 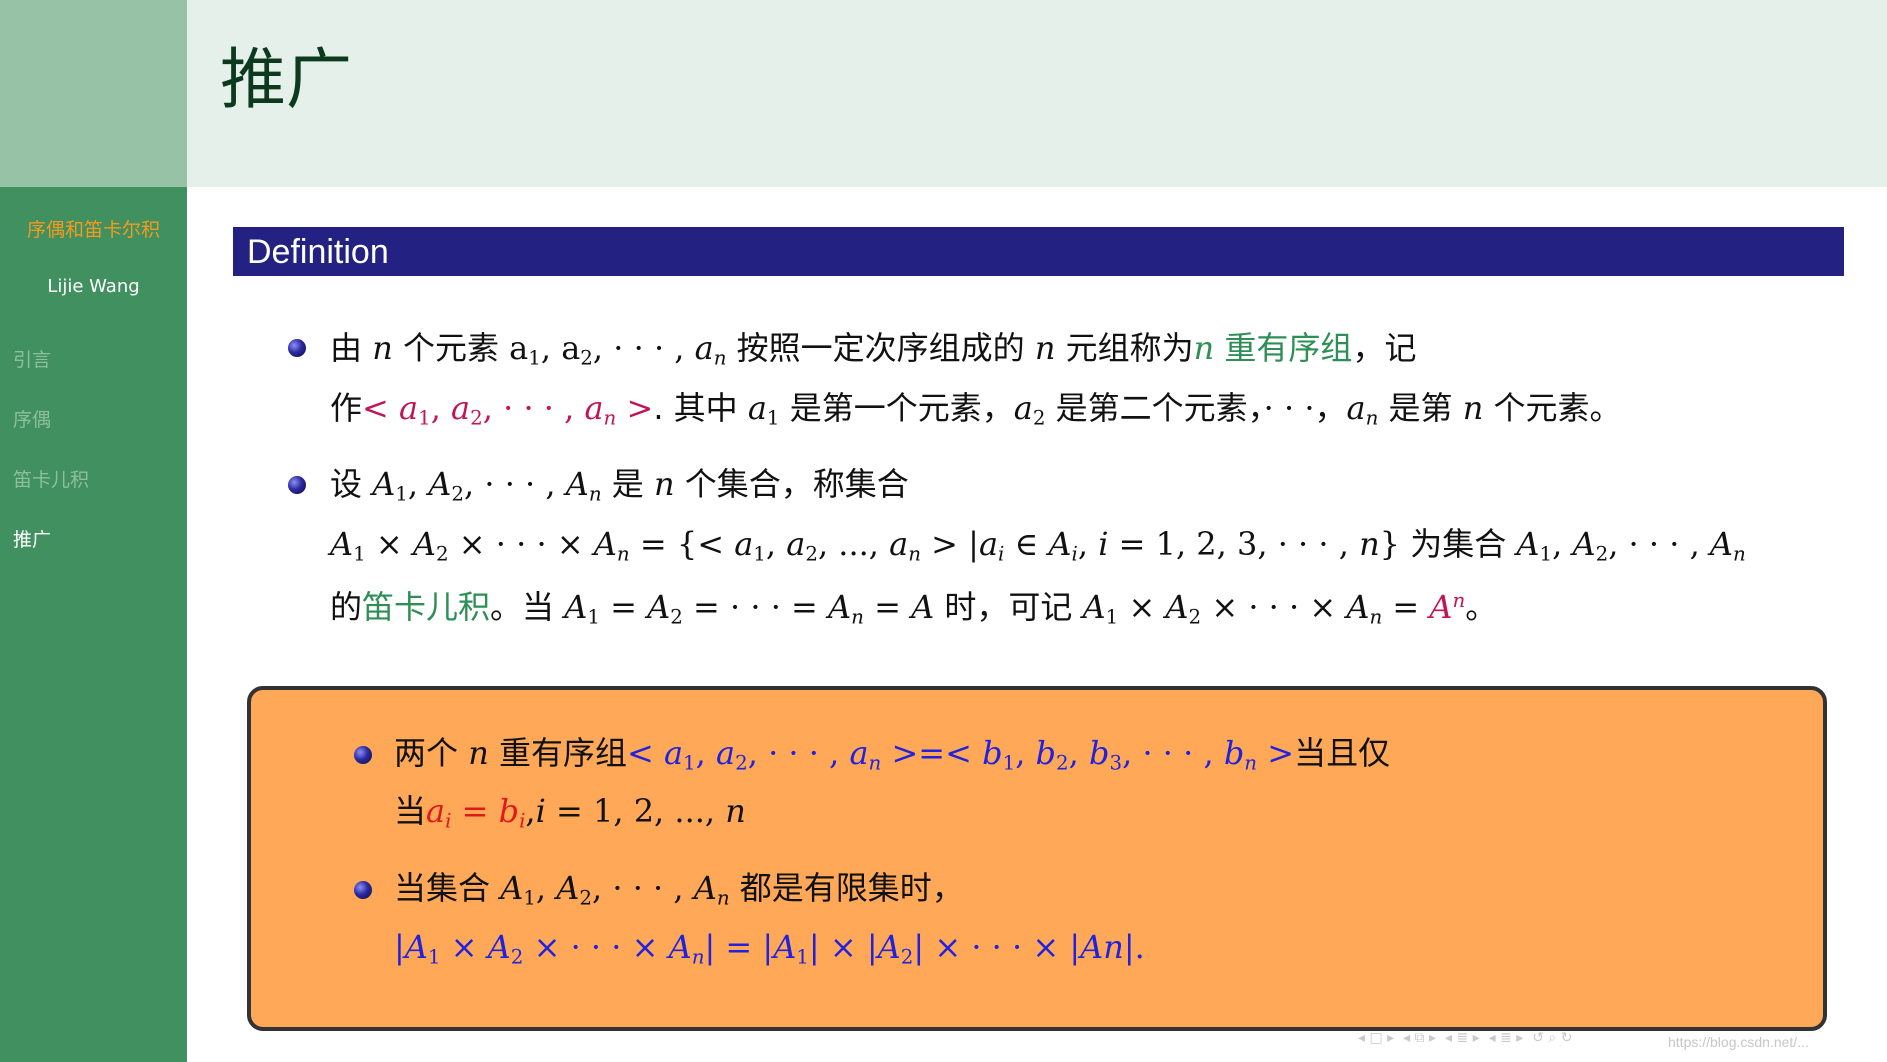 I want to click on sidebar: 序偶和笛卡尔积 Lijie Wang 引言 序偶 笛卡儿积 推广, so click(x=93, y=531).